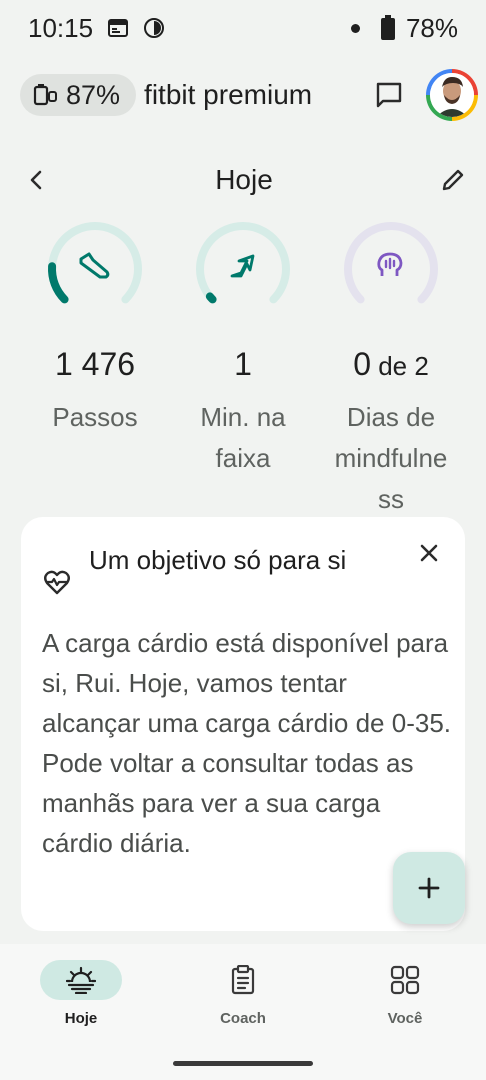 The image size is (486, 1080). I want to click on grid-icon, so click(405, 980).